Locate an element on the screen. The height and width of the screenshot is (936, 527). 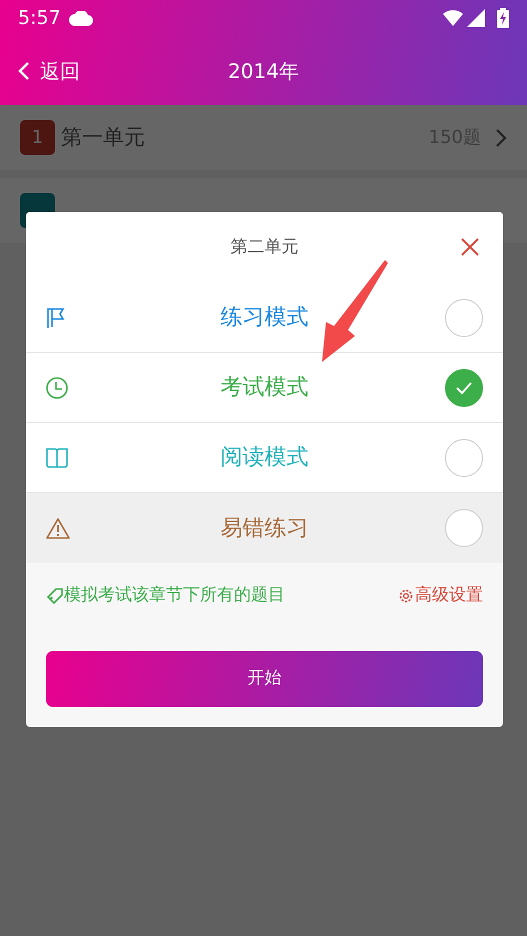
settings-link: 高级设置 is located at coordinates (440, 595).